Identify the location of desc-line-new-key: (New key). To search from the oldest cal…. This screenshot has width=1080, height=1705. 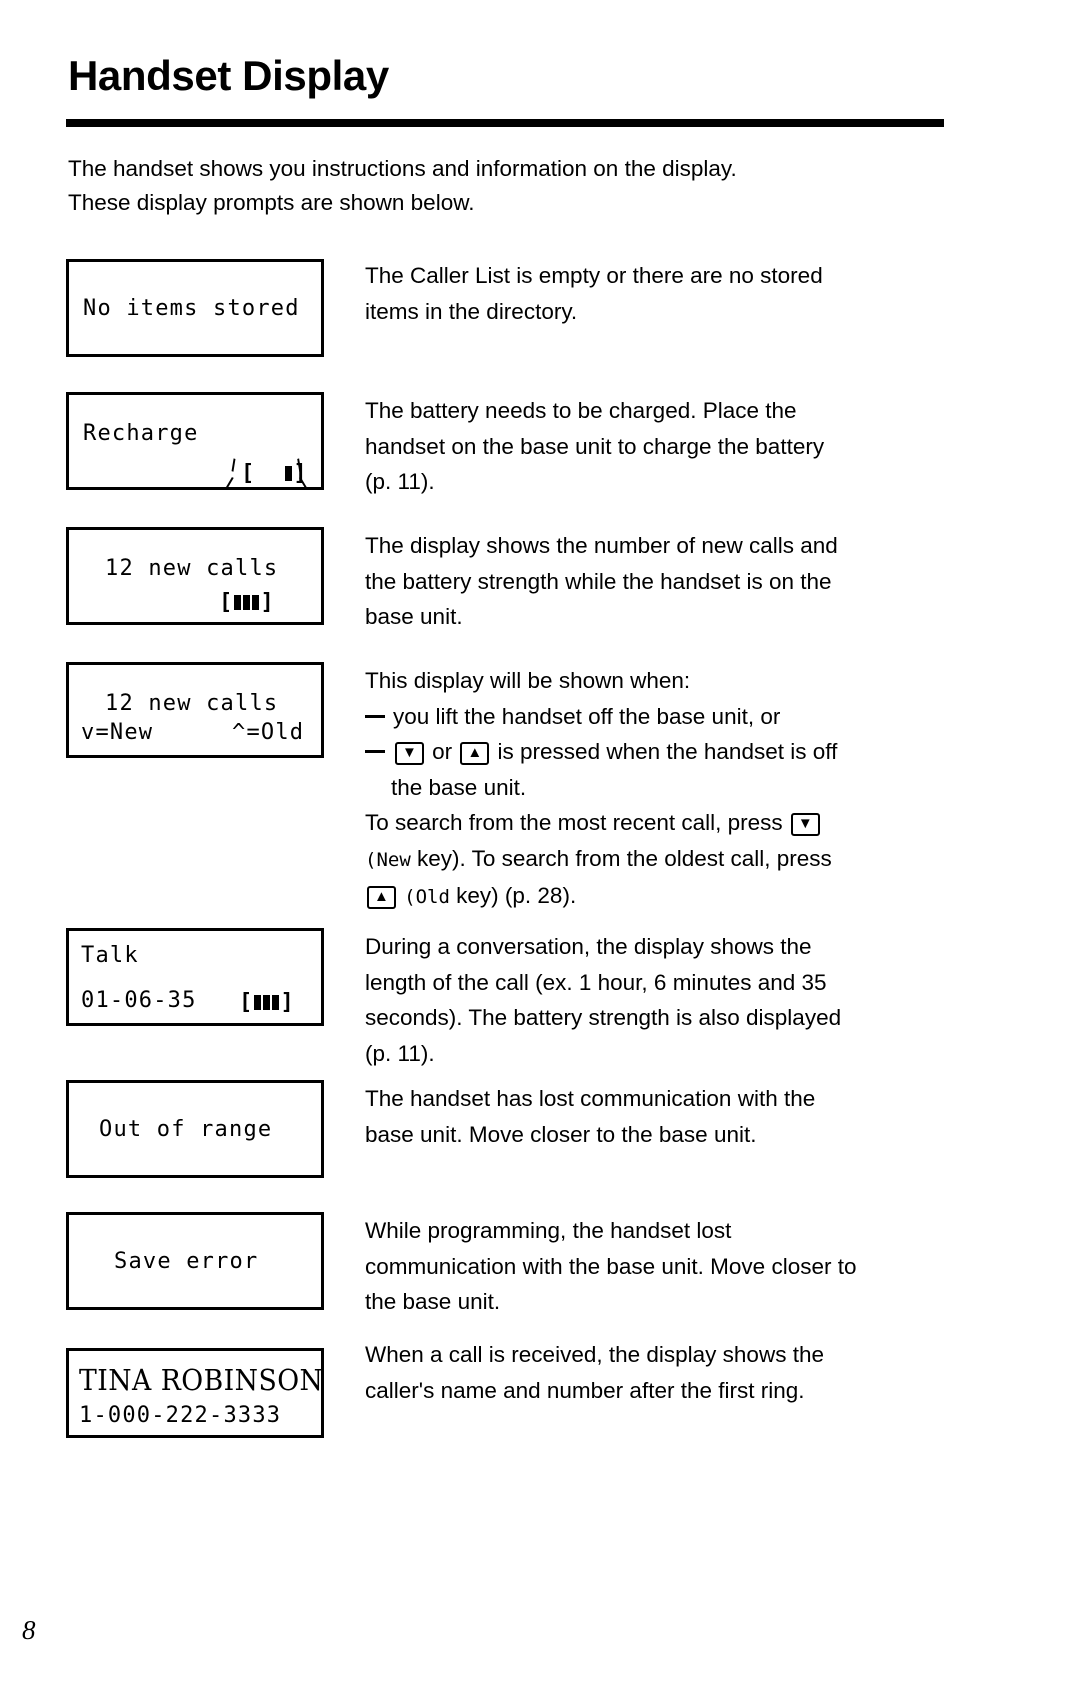
(657, 860).